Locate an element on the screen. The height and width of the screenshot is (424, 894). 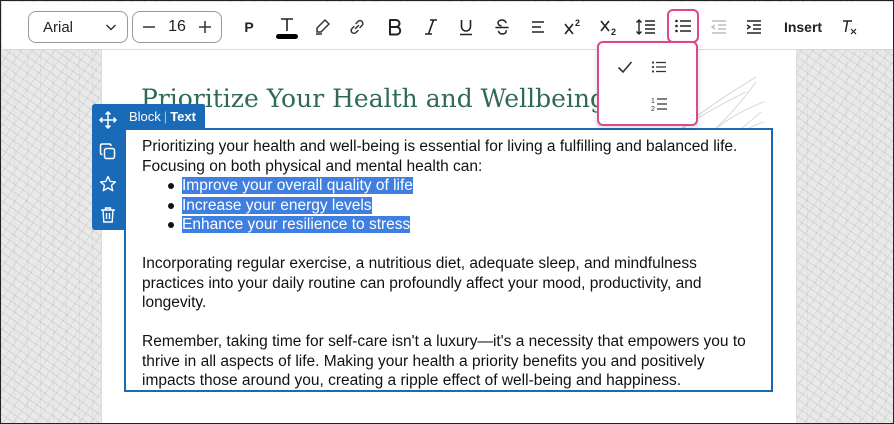
superscript-button: 2 is located at coordinates (574, 27).